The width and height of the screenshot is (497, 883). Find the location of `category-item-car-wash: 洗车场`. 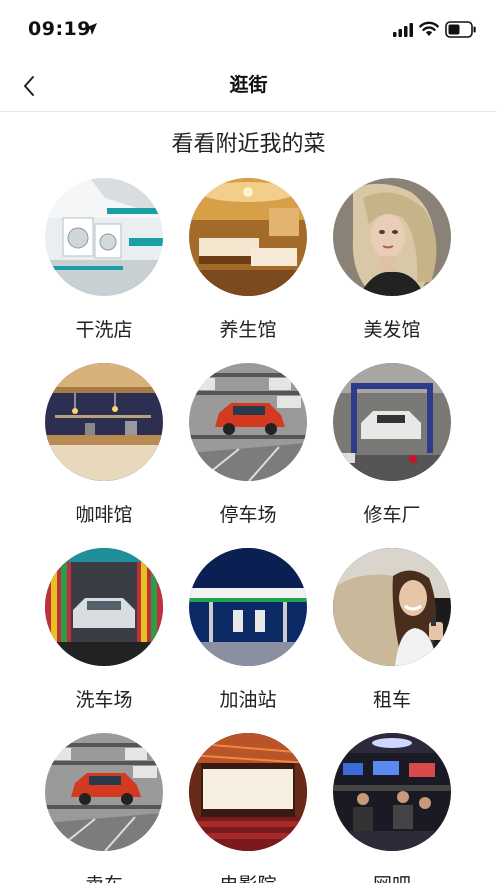

category-item-car-wash: 洗车场 is located at coordinates (104, 638).